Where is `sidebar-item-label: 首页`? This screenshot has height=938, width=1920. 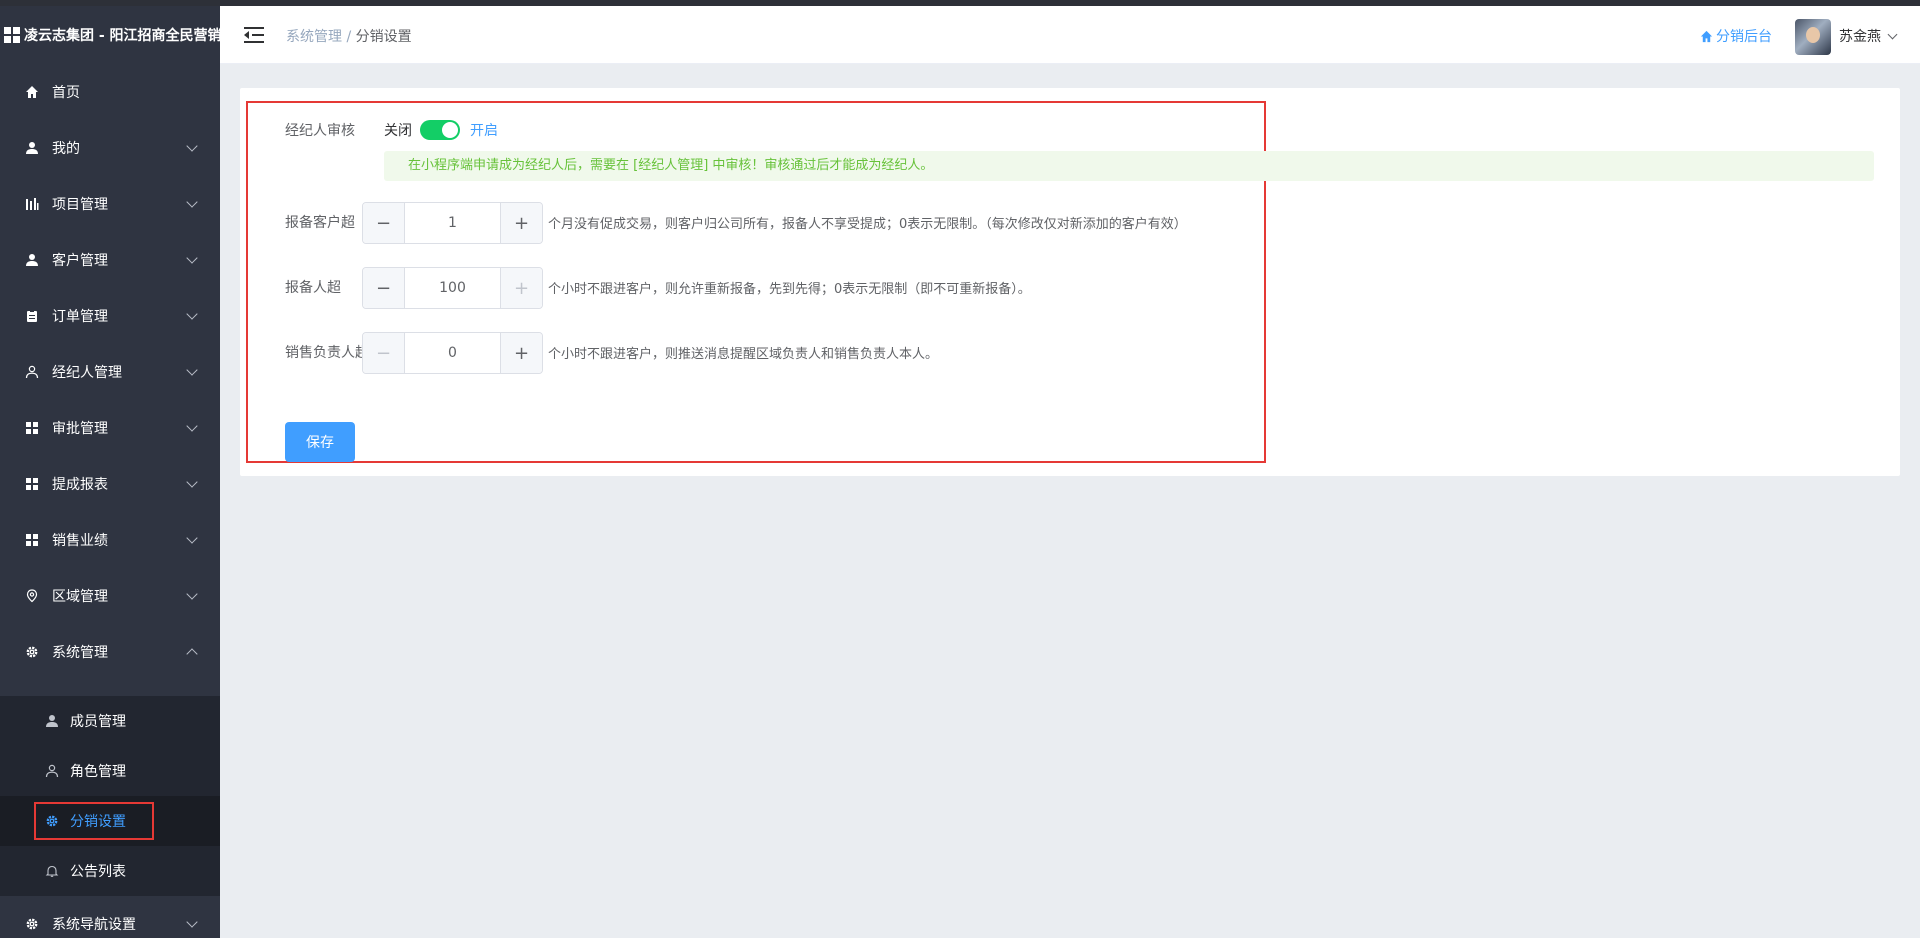
sidebar-item-label: 首页 is located at coordinates (66, 93).